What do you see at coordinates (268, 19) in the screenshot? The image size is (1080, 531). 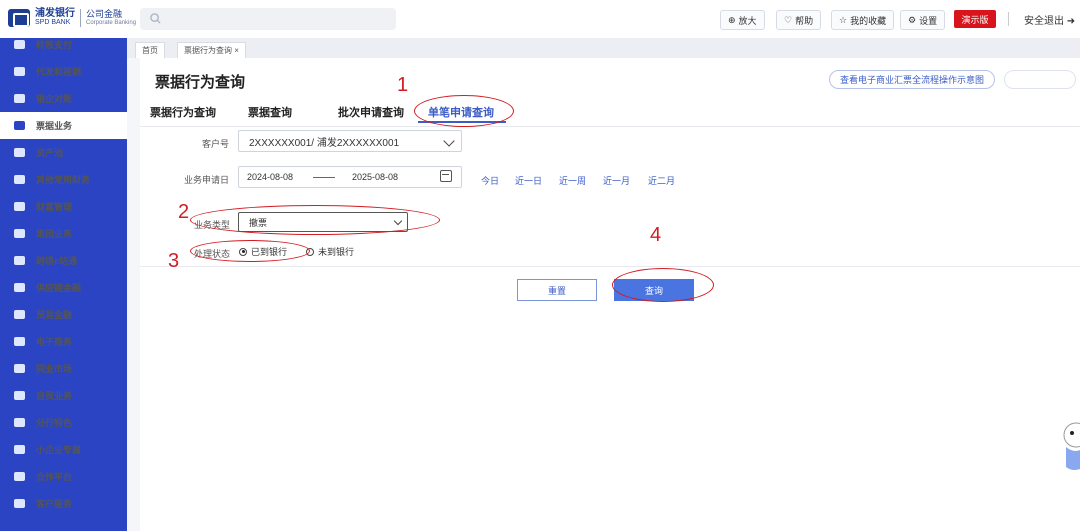 I see `search-input` at bounding box center [268, 19].